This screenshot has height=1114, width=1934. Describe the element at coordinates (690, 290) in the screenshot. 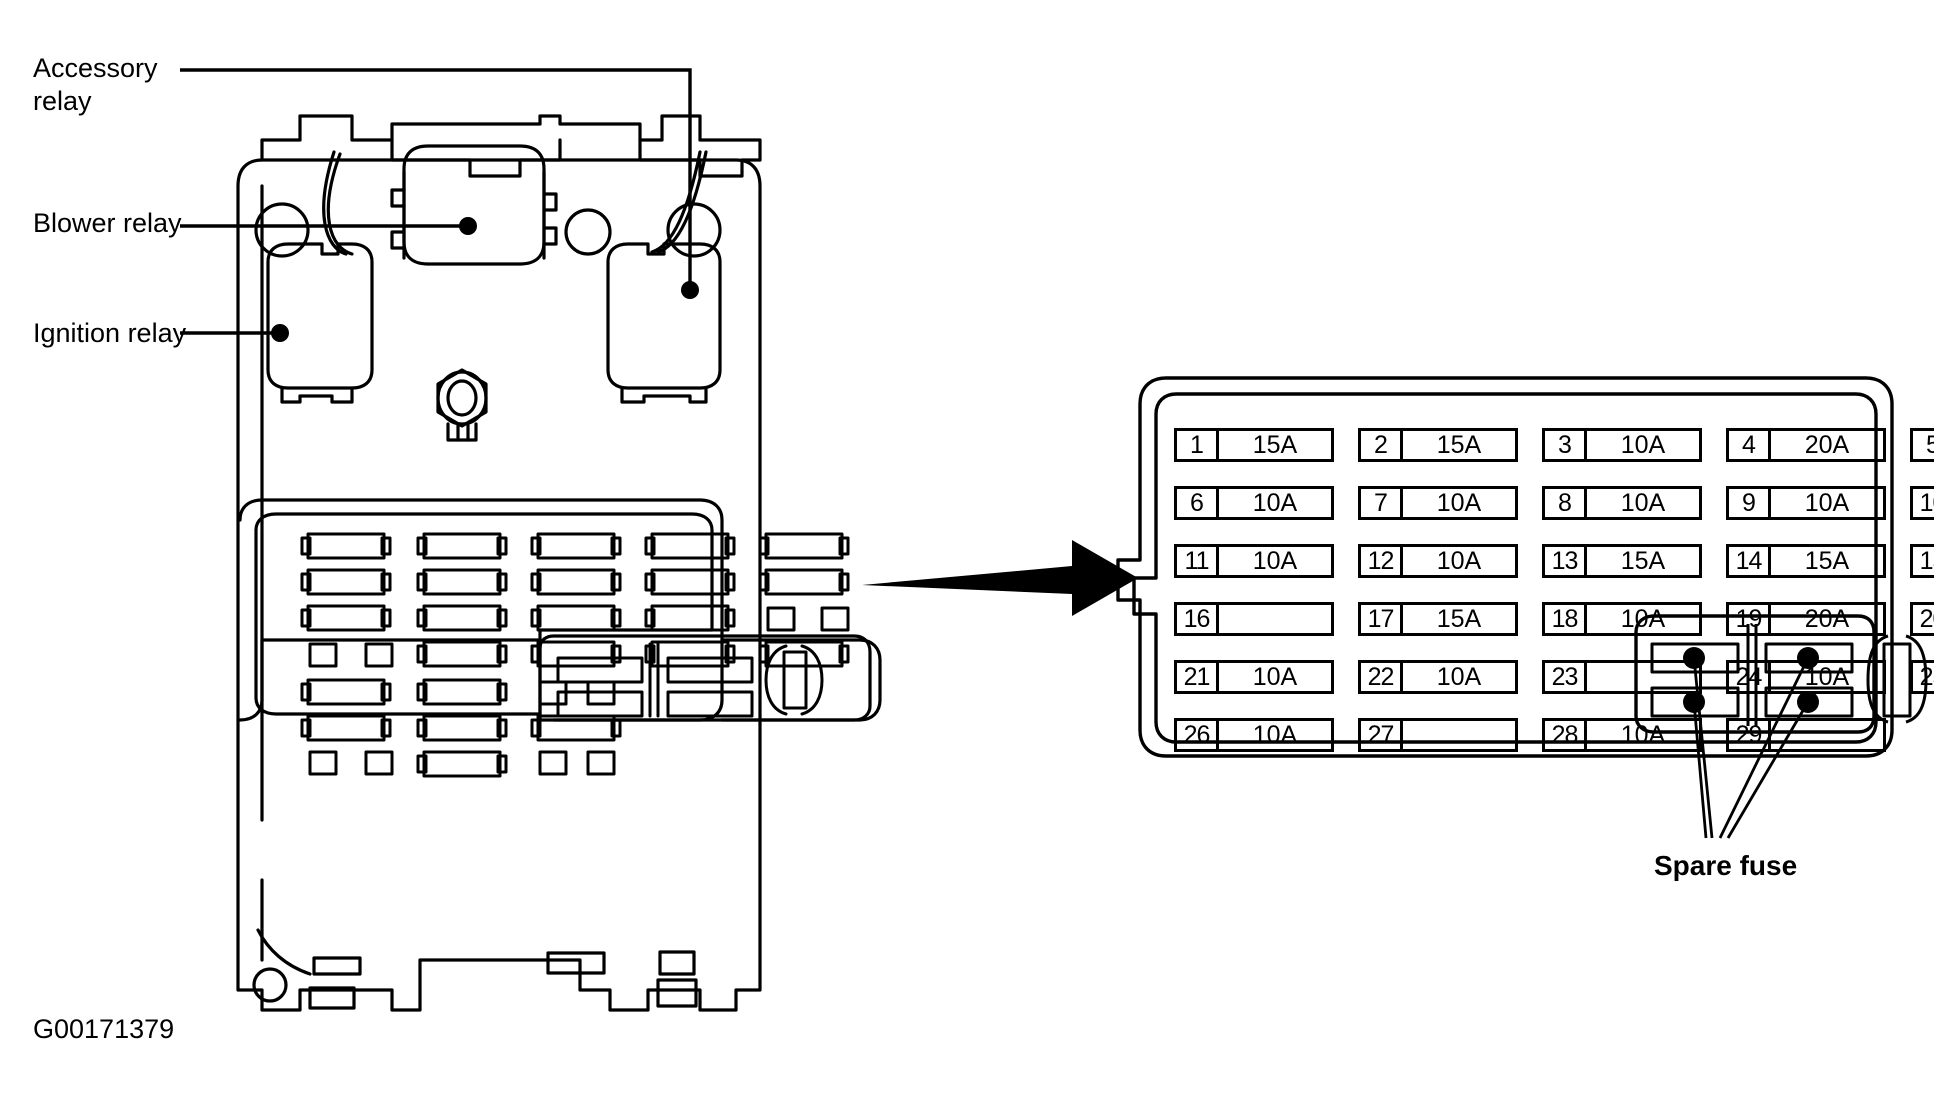

I see `accessory-relay-dot` at that location.